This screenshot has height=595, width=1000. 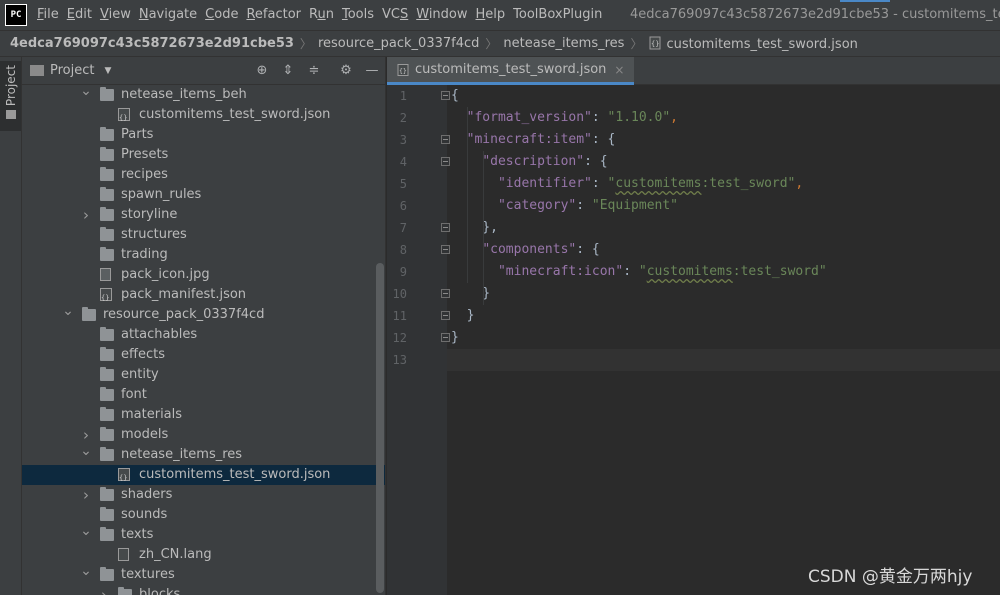 What do you see at coordinates (529, 139) in the screenshot?
I see `code-token: "minecraft:item"` at bounding box center [529, 139].